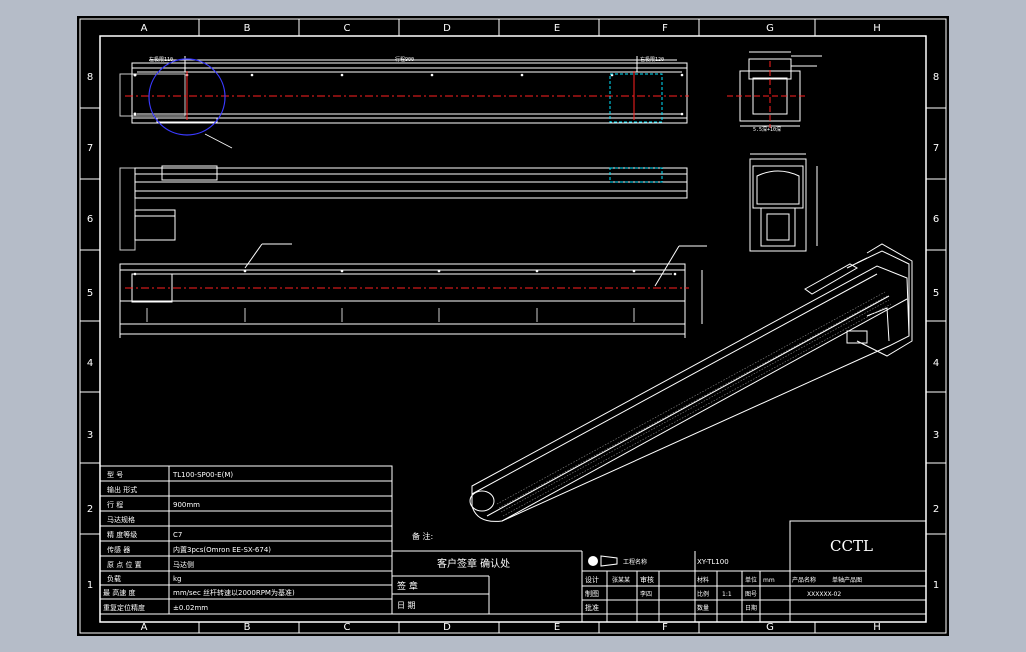  What do you see at coordinates (183, 564) in the screenshot?
I see `spec-value: 马达侧` at bounding box center [183, 564].